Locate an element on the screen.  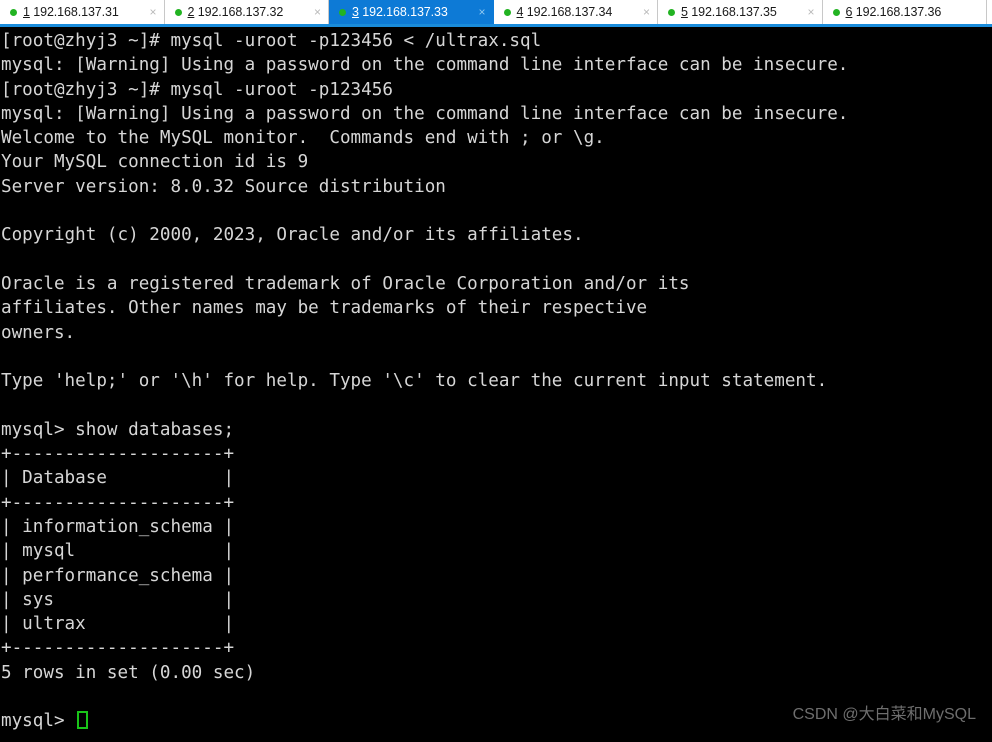
terminal-line: | sys | is located at coordinates (118, 599).